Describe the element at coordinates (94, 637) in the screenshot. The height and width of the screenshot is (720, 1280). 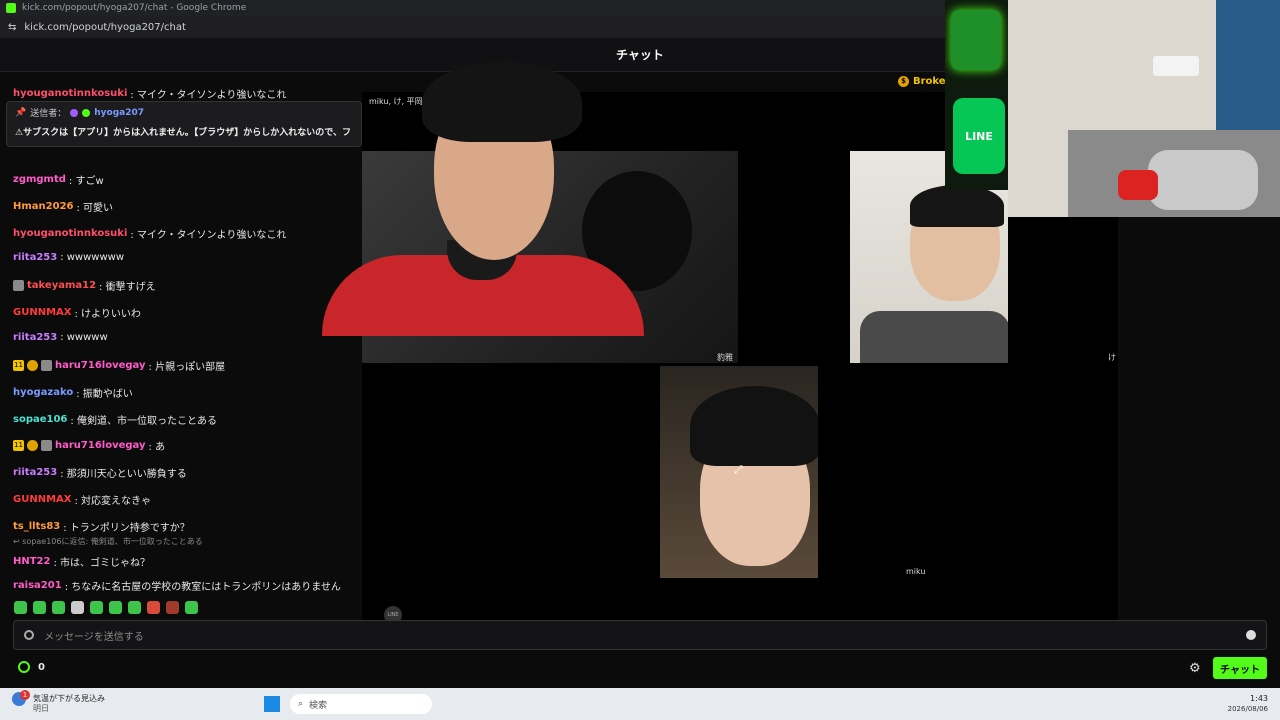
I see `chat-input-placeholder: メッセージを送信する` at that location.